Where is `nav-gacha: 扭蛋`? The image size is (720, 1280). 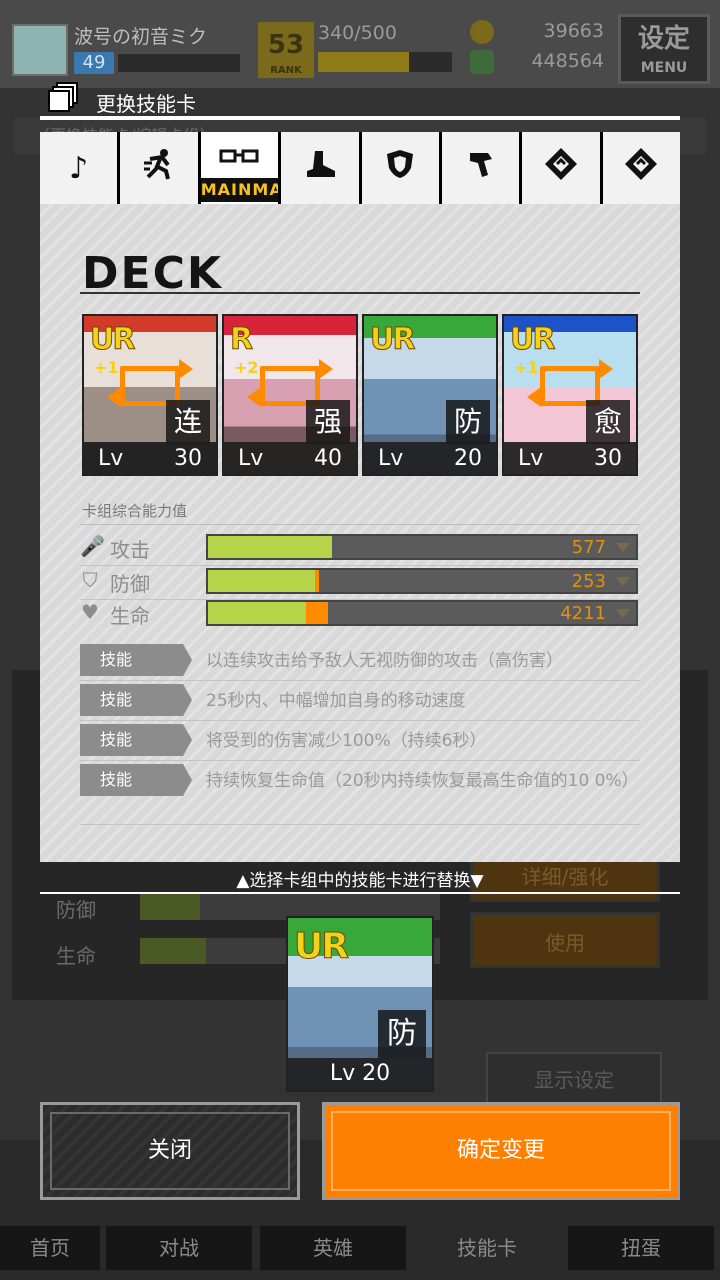
nav-gacha: 扭蛋 is located at coordinates (641, 1248).